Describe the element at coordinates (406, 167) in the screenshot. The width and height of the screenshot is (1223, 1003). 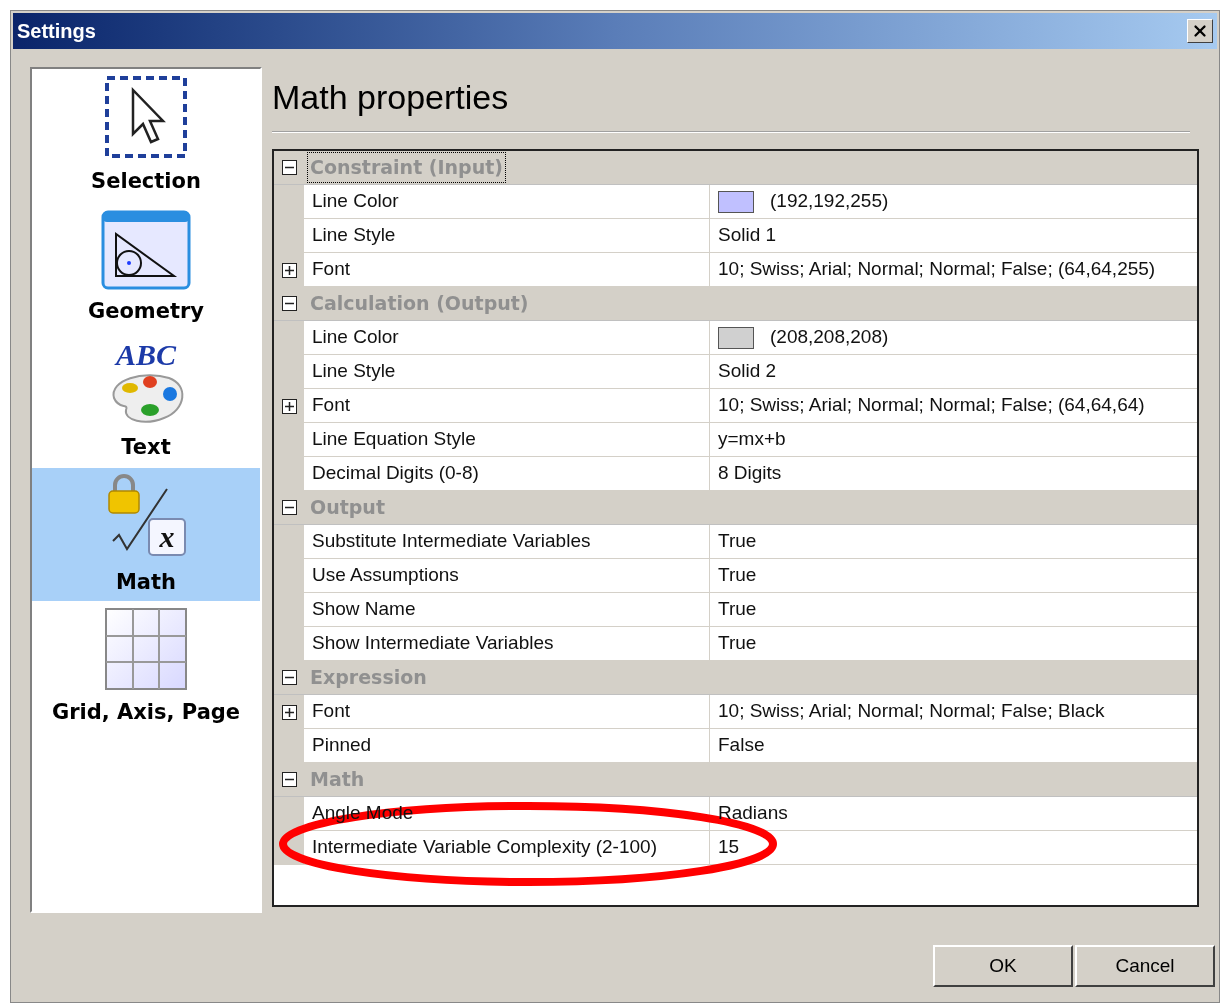
I see `category-label: Constraint (Input)` at that location.